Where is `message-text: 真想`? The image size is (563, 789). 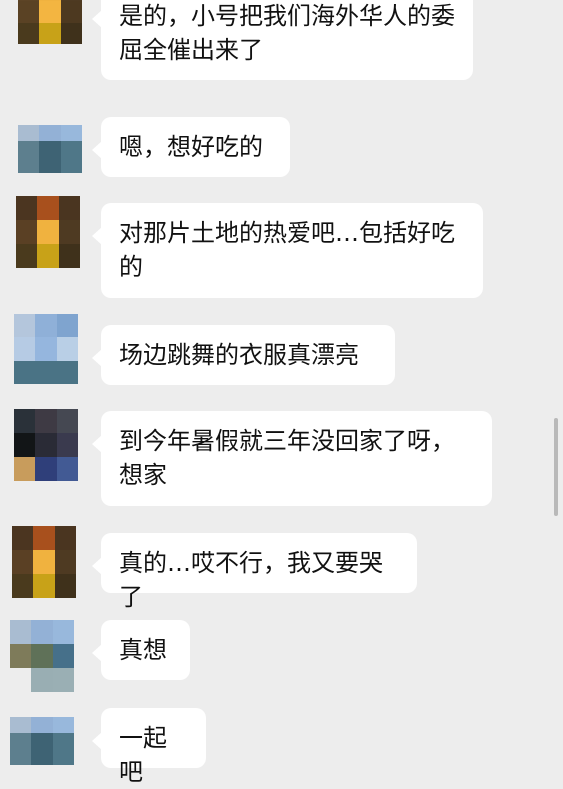
message-text: 真想 is located at coordinates (143, 650).